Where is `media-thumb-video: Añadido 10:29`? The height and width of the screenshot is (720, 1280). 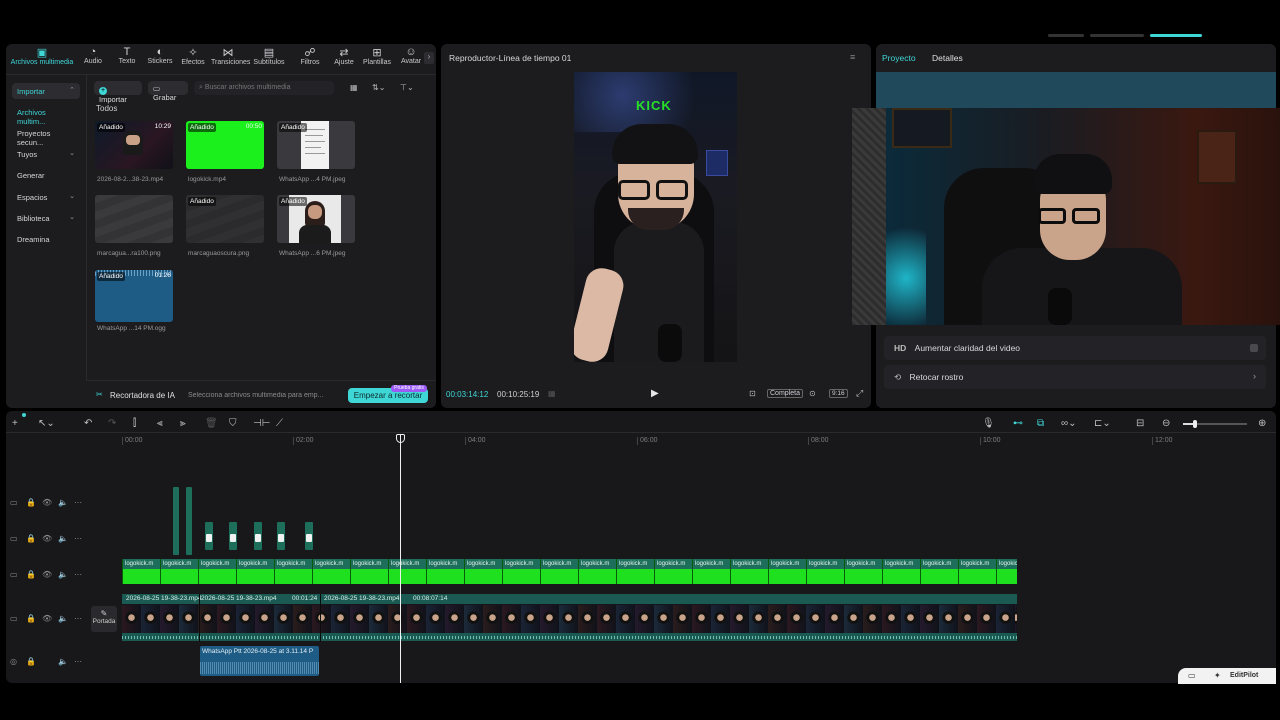 media-thumb-video: Añadido 10:29 is located at coordinates (134, 145).